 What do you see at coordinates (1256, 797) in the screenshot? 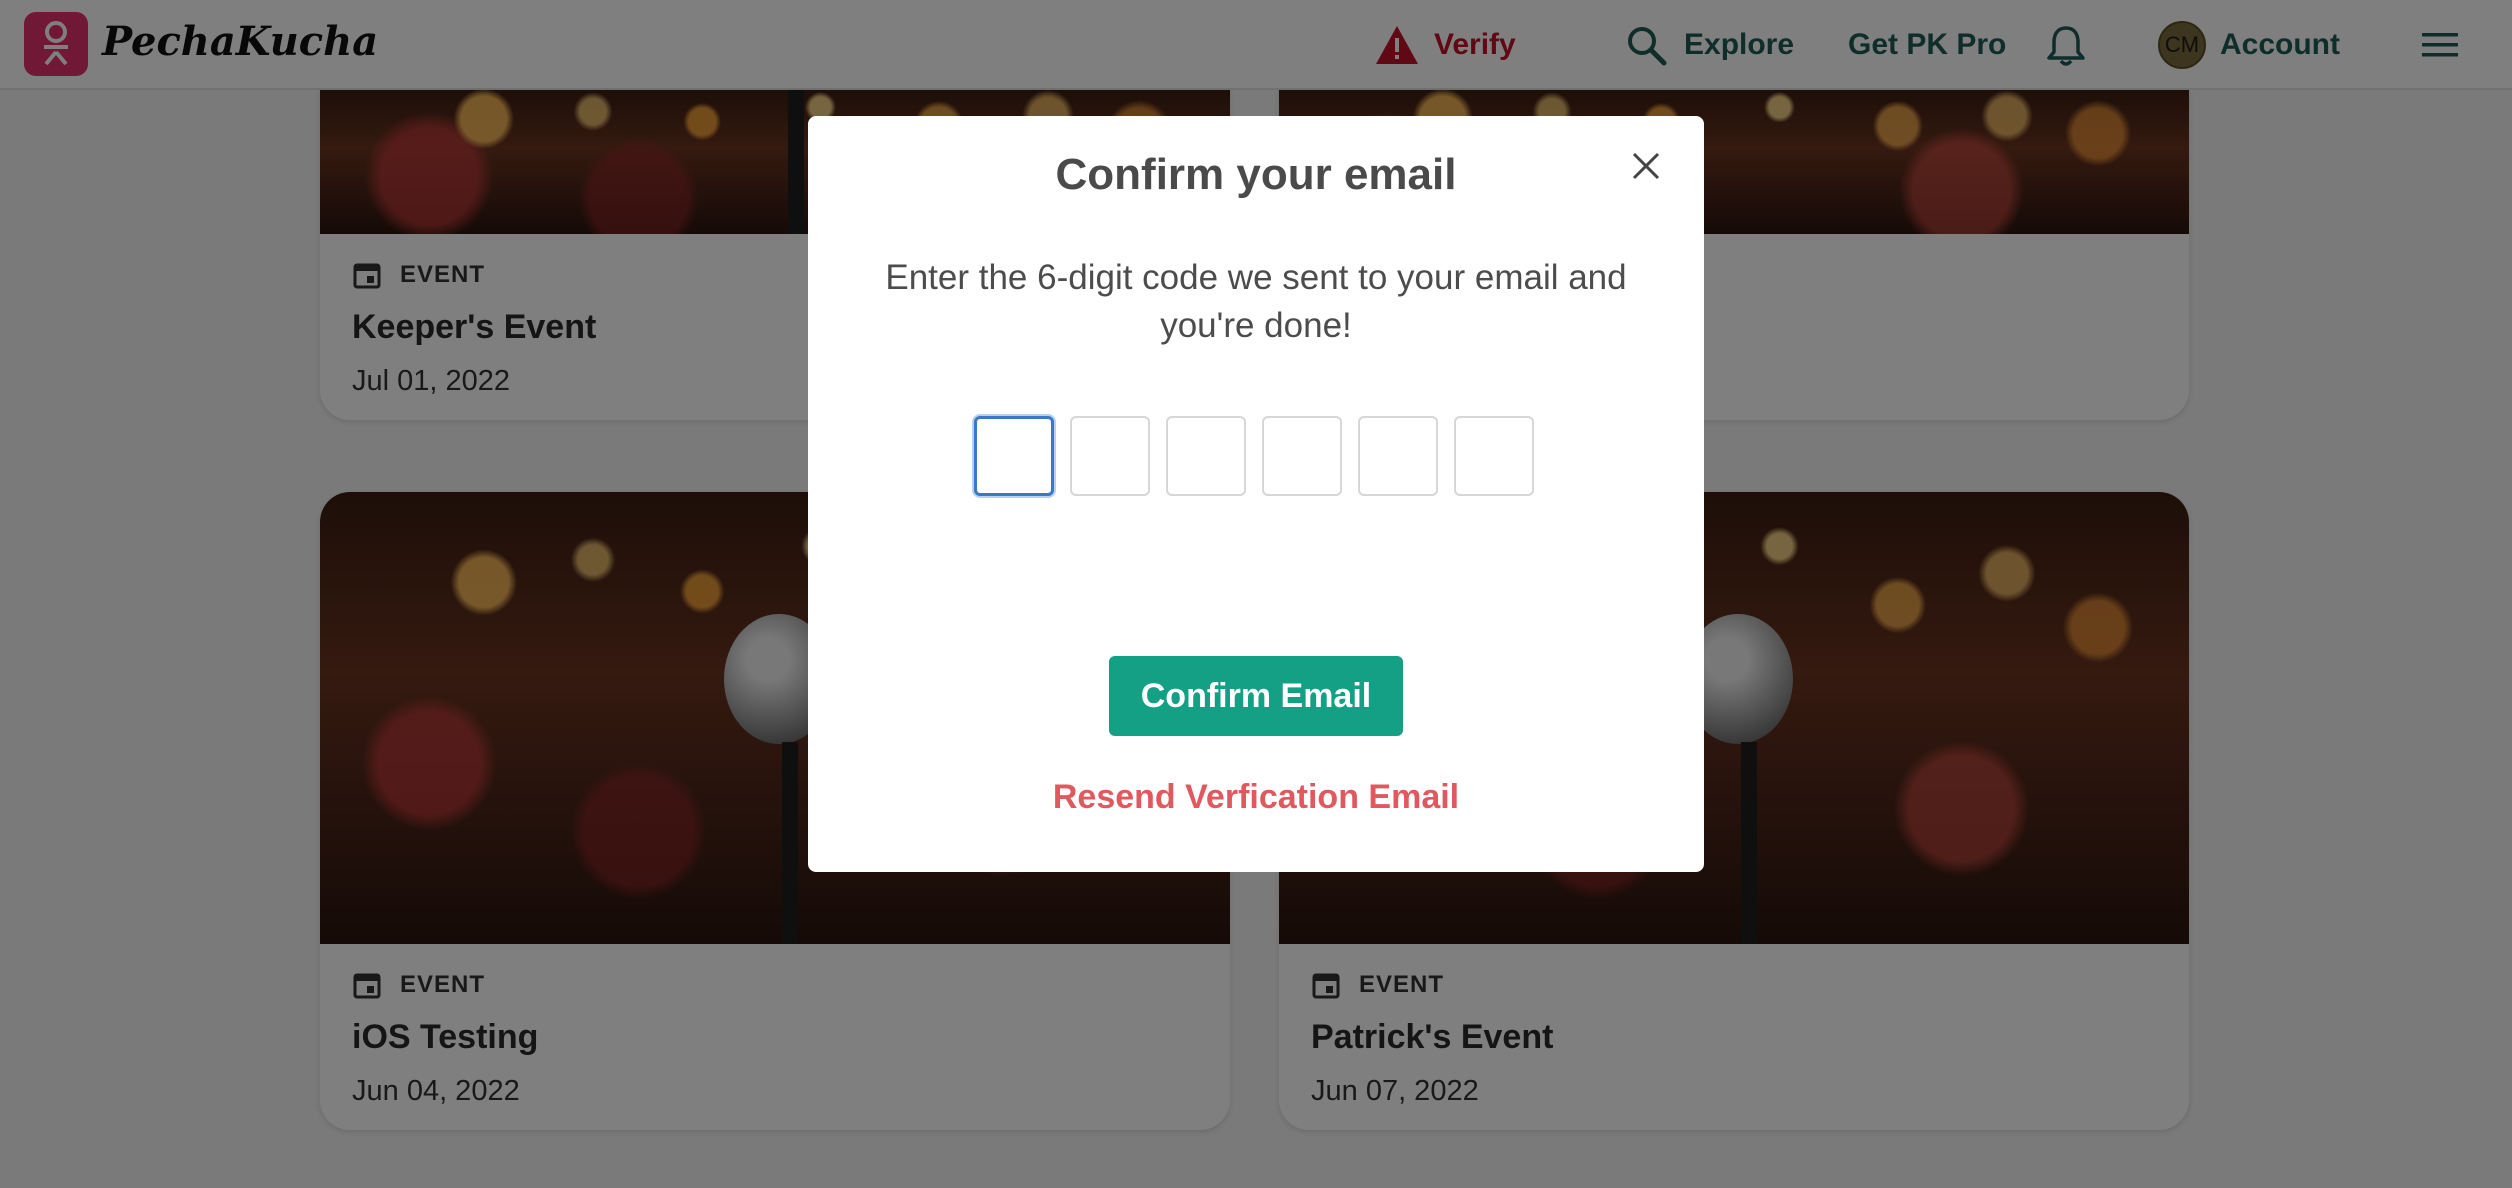
I see `resend-verification-link: Resend Verfication Email` at bounding box center [1256, 797].